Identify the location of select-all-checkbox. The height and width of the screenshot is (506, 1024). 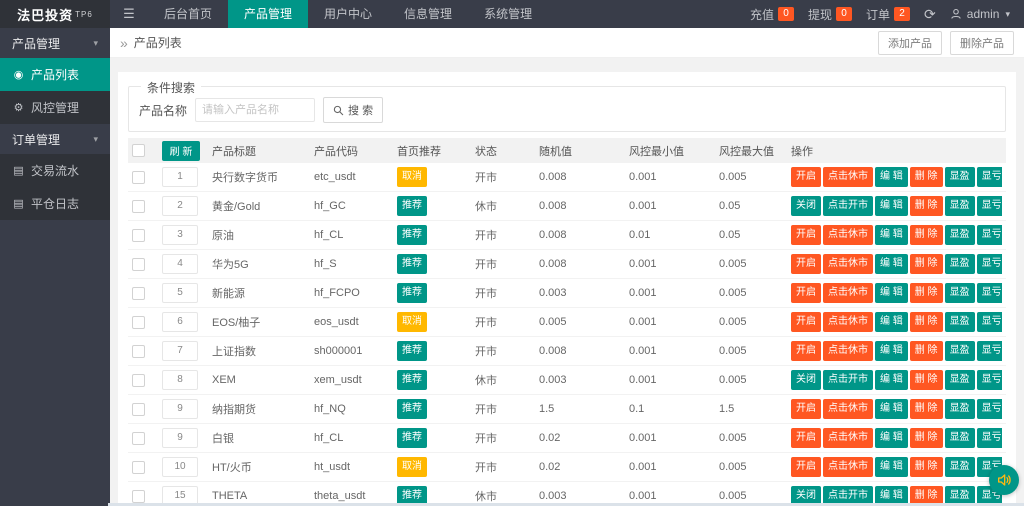
(138, 150).